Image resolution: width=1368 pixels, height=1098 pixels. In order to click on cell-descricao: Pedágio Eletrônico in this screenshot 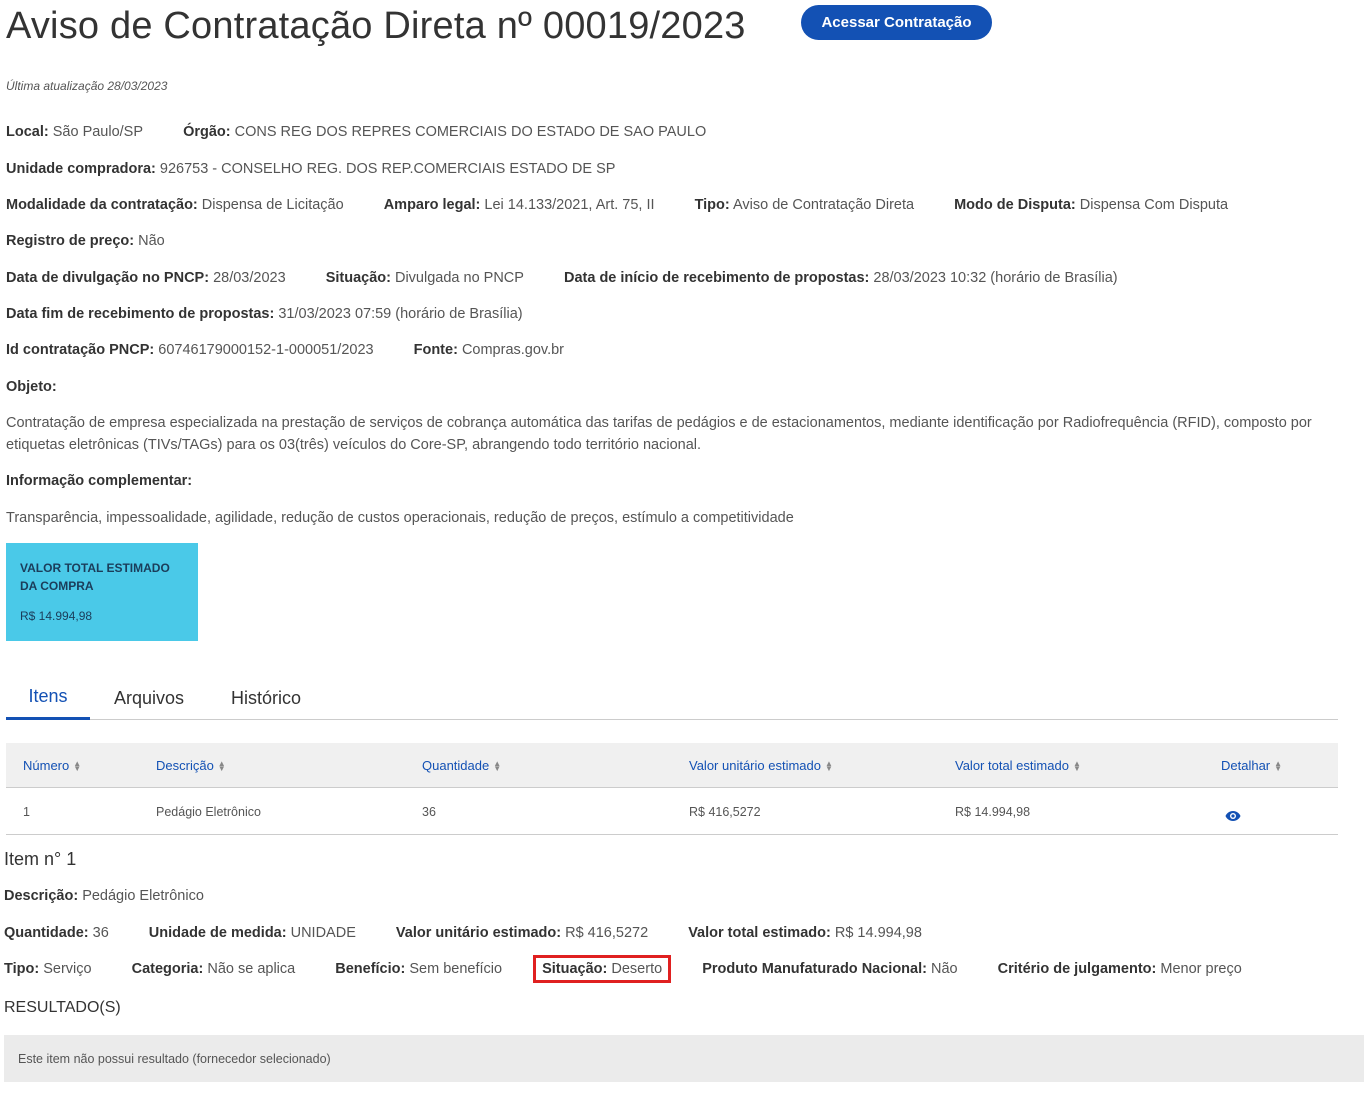, I will do `click(208, 811)`.